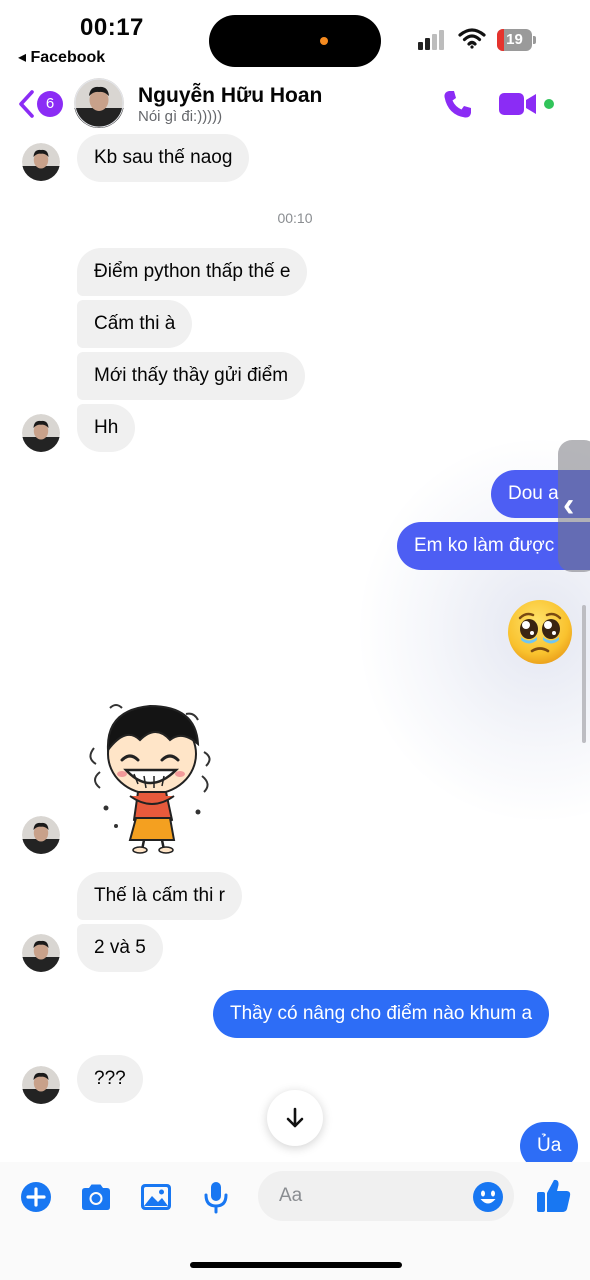  Describe the element at coordinates (295, 218) in the screenshot. I see `message-timestamp: 00:10` at that location.